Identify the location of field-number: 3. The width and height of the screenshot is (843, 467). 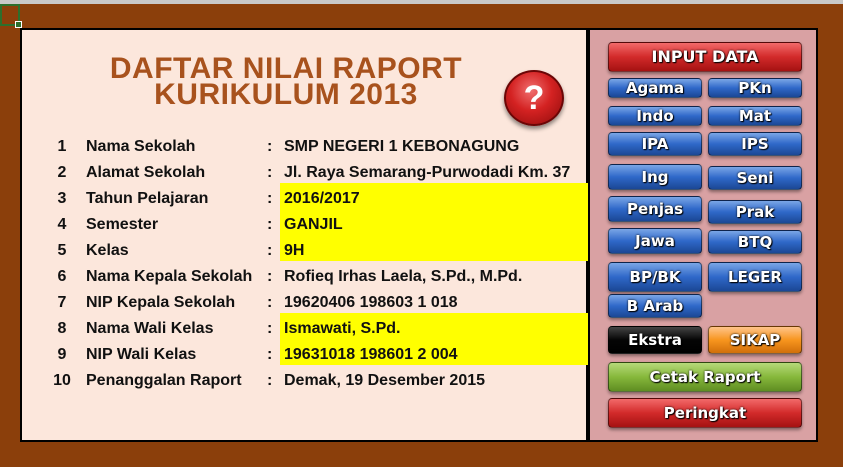
(62, 198).